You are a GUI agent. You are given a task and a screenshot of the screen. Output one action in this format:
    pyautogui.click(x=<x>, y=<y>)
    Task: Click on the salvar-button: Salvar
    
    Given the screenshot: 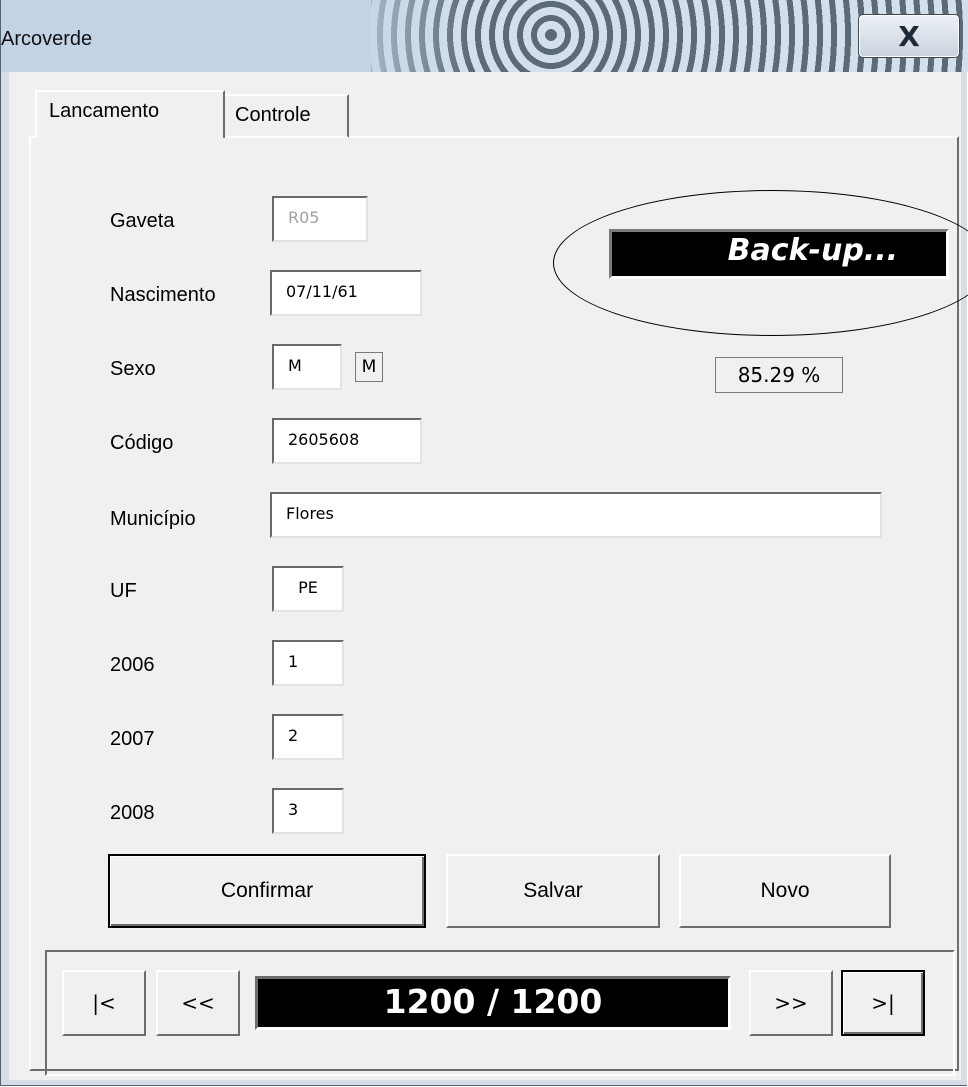 What is the action you would take?
    pyautogui.click(x=553, y=891)
    